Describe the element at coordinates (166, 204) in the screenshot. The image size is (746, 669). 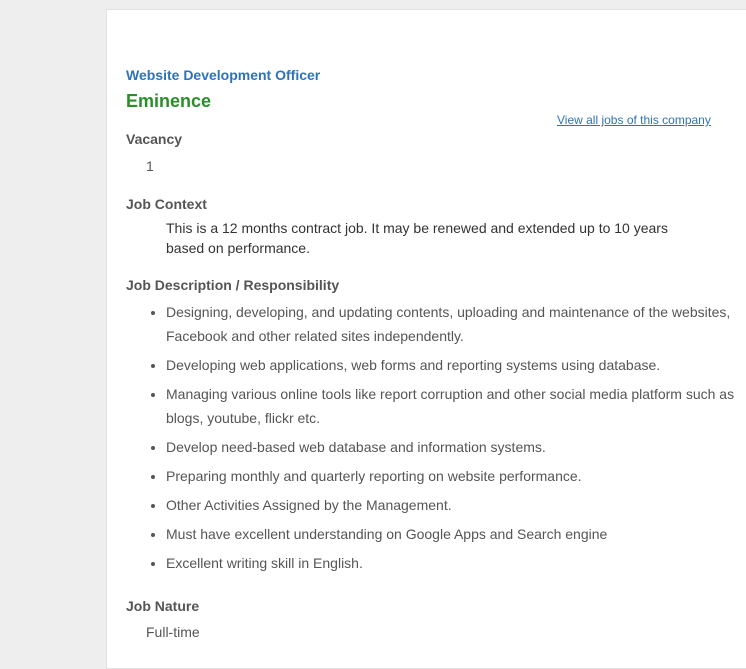
I see `job-context-heading: Job Context` at that location.